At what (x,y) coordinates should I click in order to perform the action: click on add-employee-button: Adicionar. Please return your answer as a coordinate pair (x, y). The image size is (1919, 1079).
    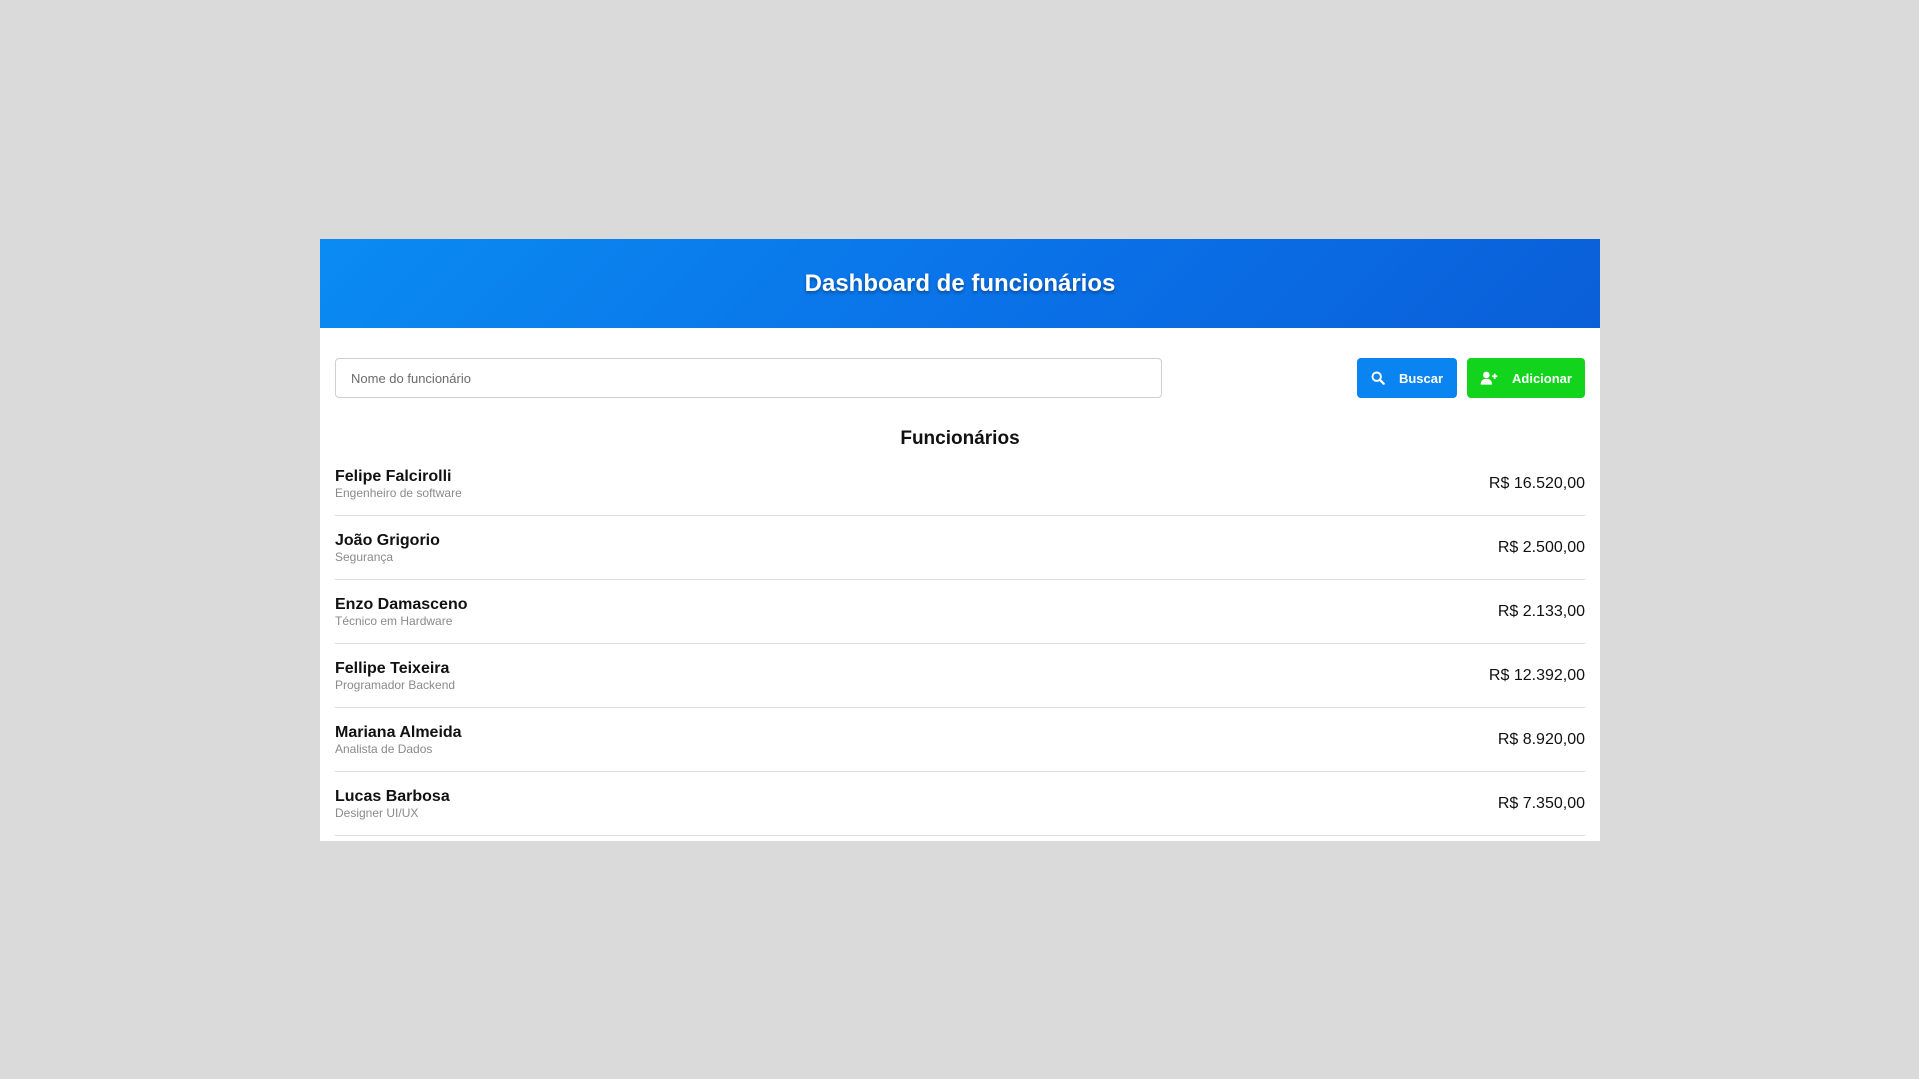
    Looking at the image, I should click on (1526, 378).